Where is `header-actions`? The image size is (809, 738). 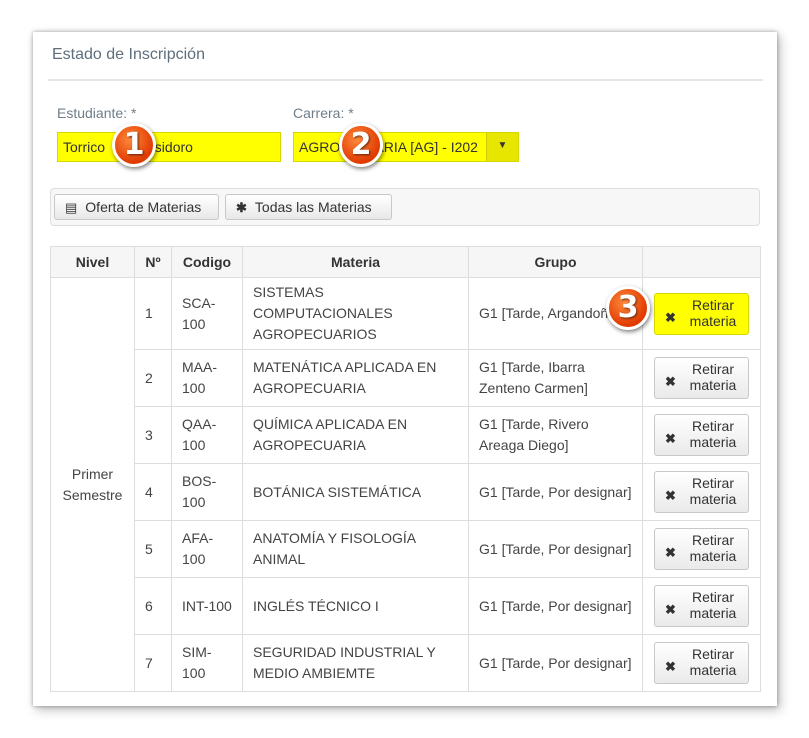 header-actions is located at coordinates (701, 262).